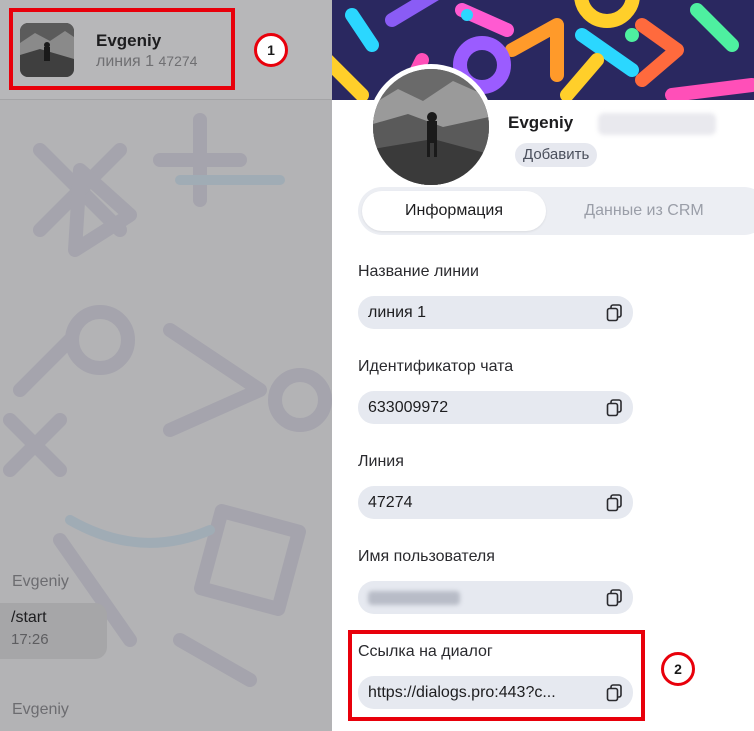  Describe the element at coordinates (397, 312) in the screenshot. I see `line-name-value: линия 1` at that location.